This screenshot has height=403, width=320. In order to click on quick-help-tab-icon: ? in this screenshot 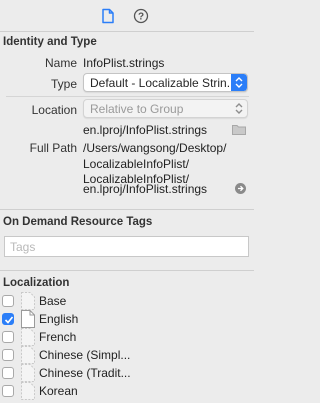, I will do `click(141, 16)`.